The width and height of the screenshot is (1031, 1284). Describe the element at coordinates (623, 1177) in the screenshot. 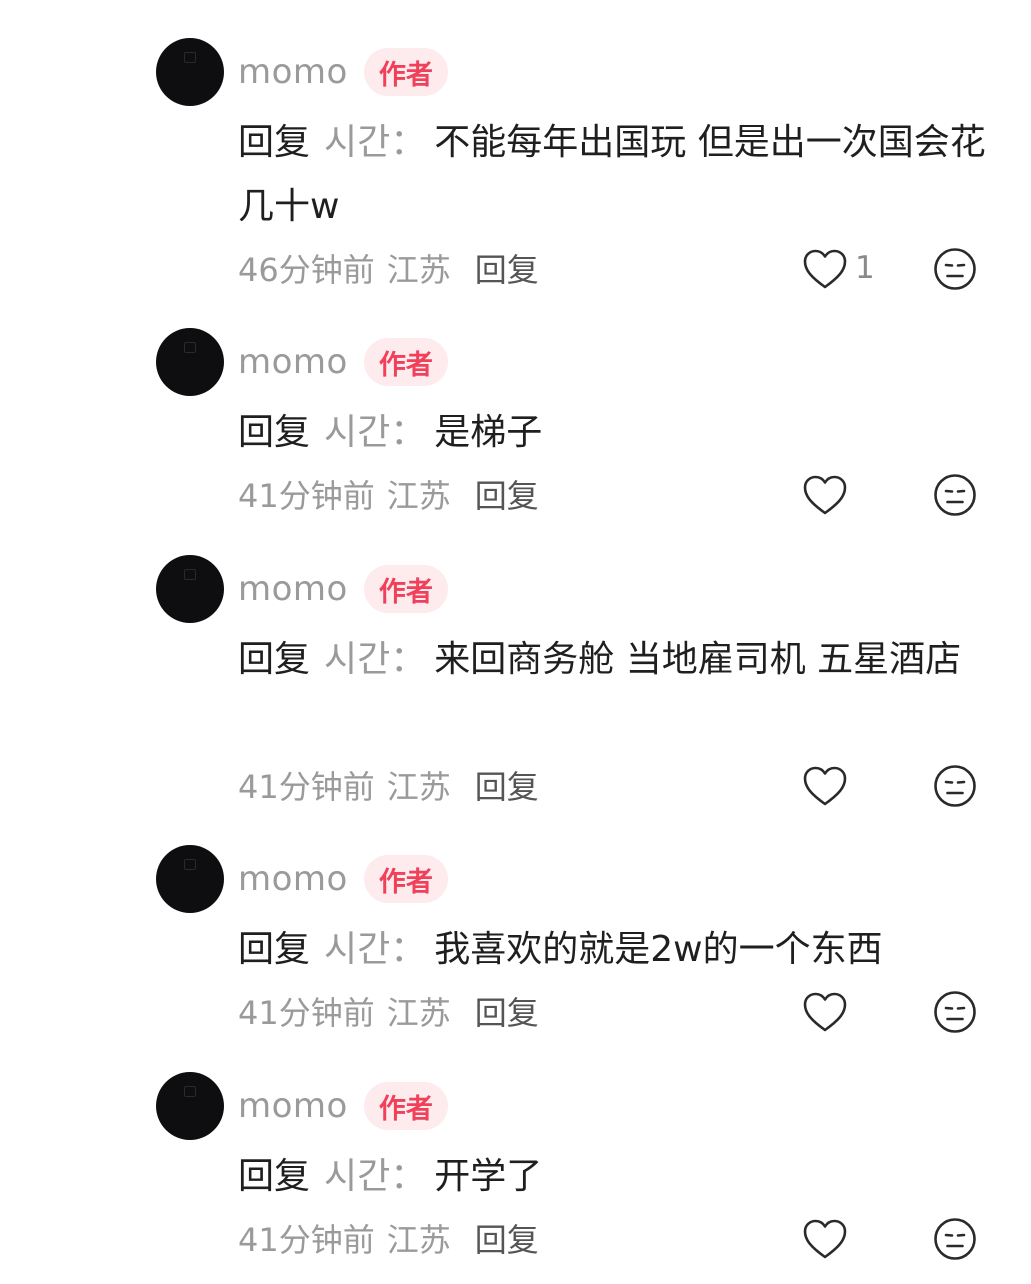

I see `comment-text: 回复 시간： 开学了` at that location.